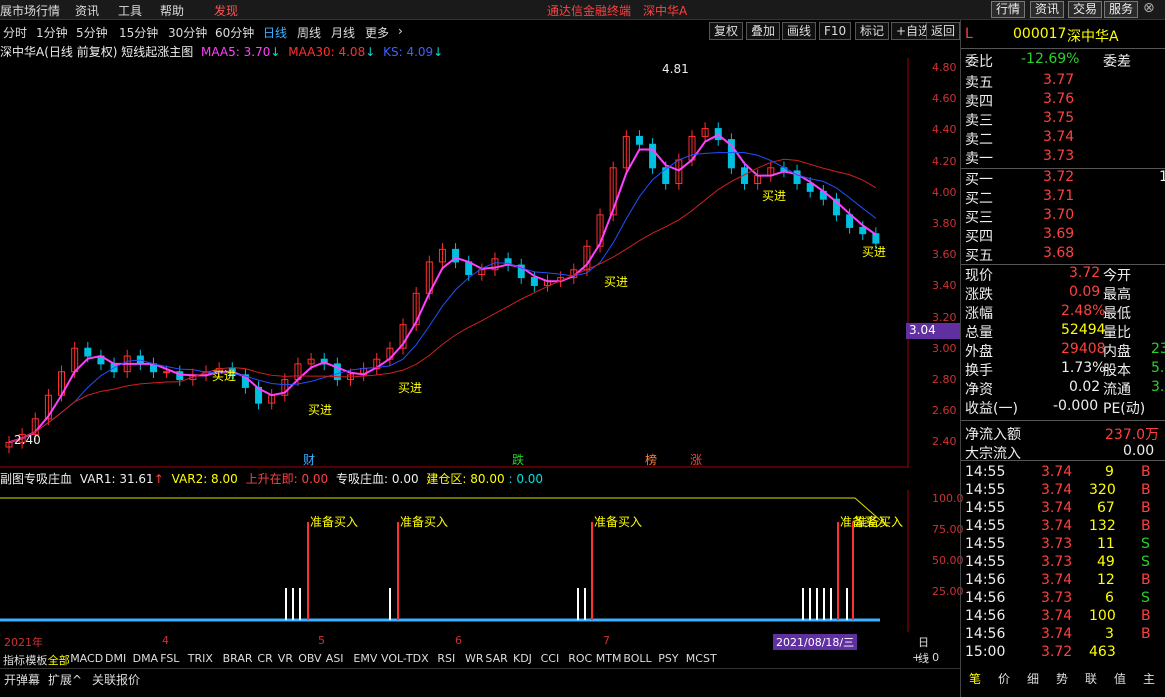 The width and height of the screenshot is (1165, 697). Describe the element at coordinates (130, 10) in the screenshot. I see `menu-tools: 工具` at that location.